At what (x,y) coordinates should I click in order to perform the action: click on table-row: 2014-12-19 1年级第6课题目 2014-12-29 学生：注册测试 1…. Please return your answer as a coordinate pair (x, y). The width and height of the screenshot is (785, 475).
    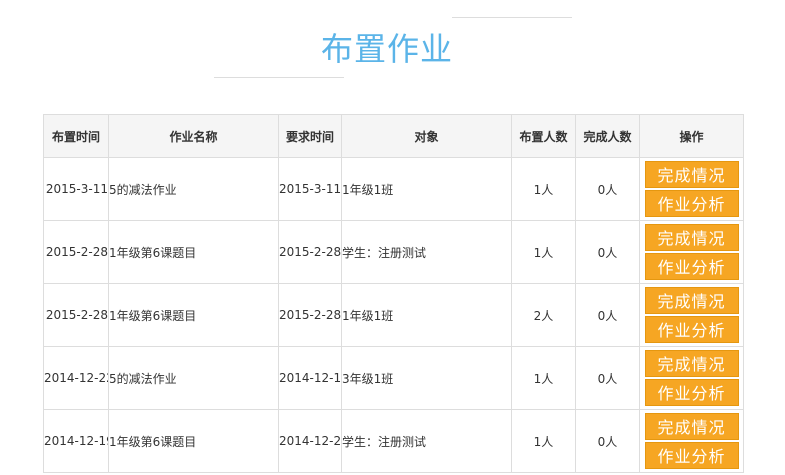
    Looking at the image, I should click on (393, 441).